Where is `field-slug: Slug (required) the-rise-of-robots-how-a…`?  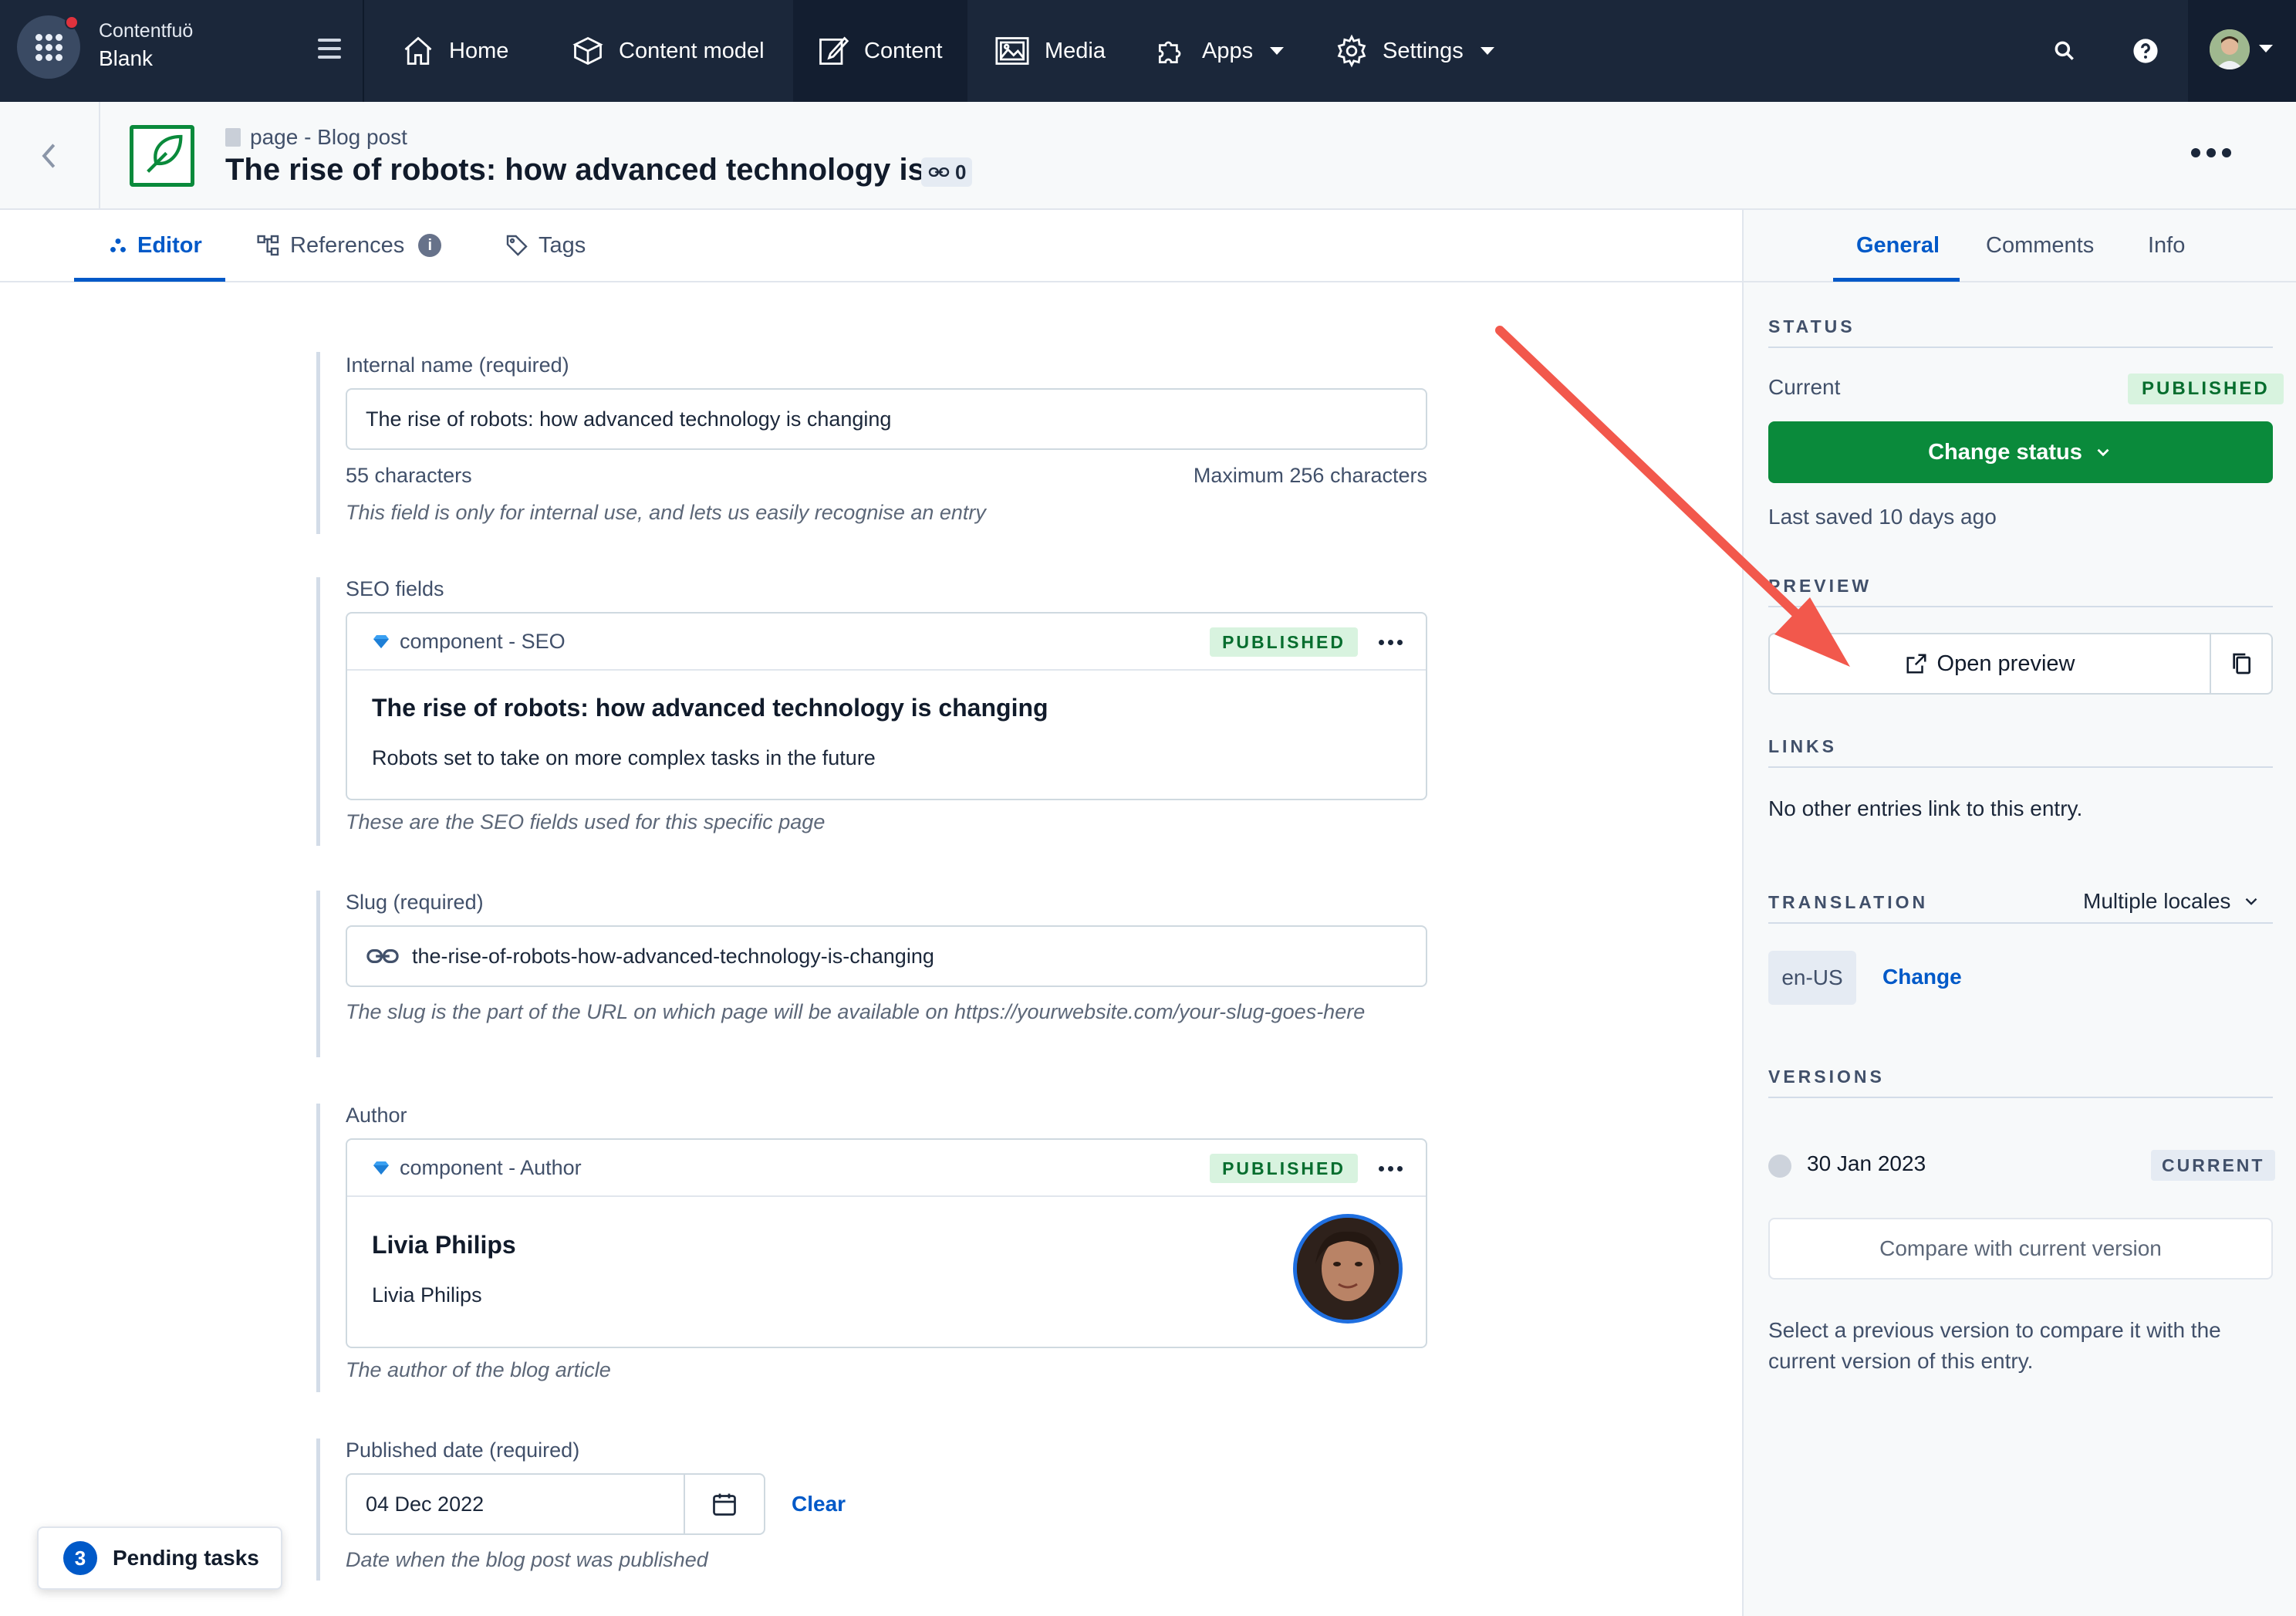
field-slug: Slug (required) the-rise-of-robots-how-a… is located at coordinates (871, 974).